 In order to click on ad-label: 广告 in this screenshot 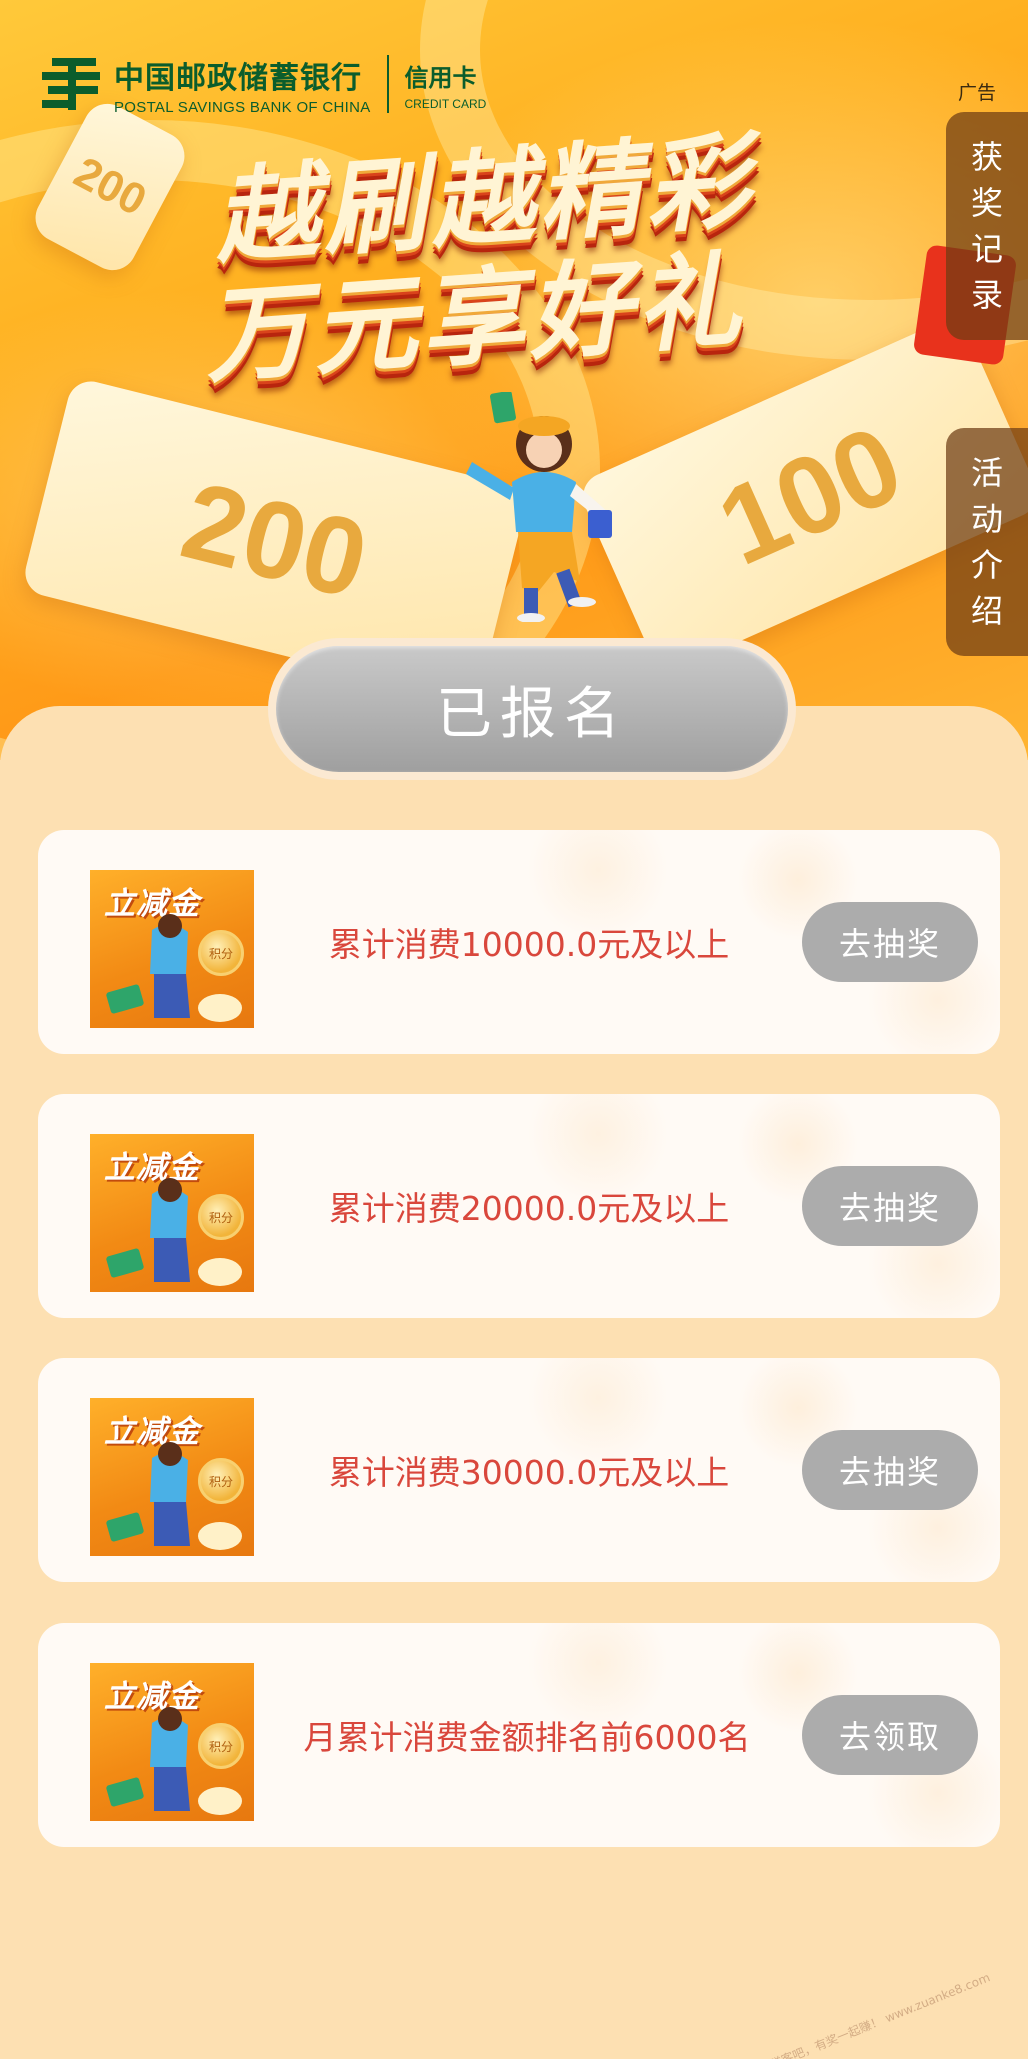, I will do `click(976, 93)`.